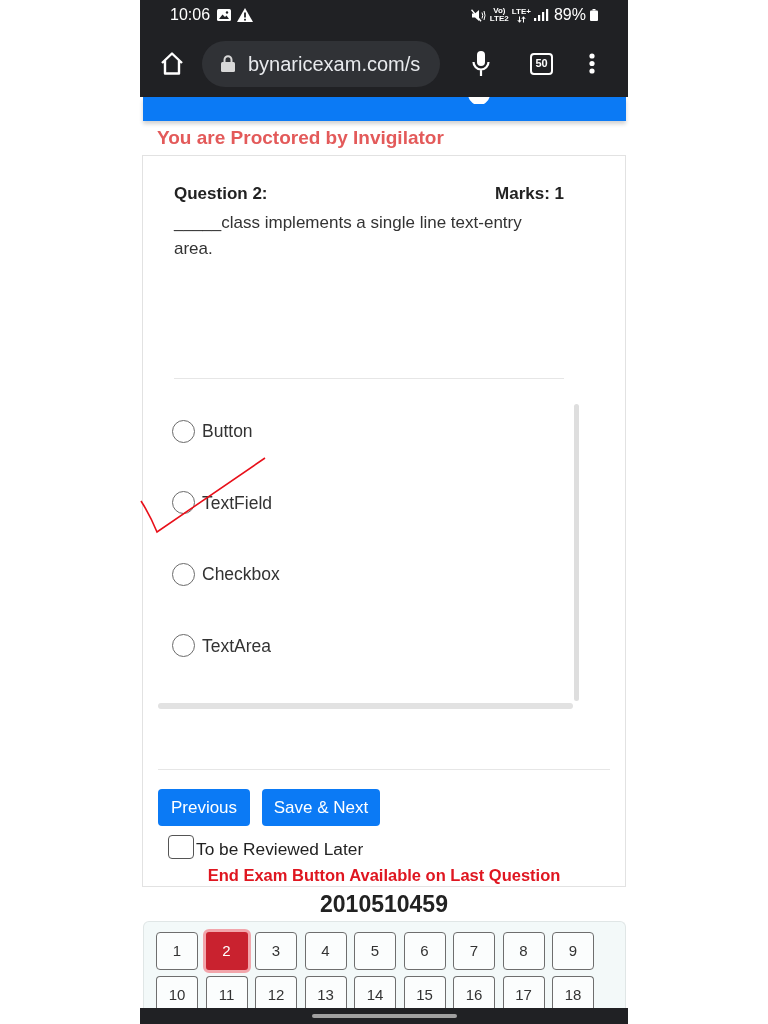  Describe the element at coordinates (424, 951) in the screenshot. I see `question-number-button: 6` at that location.